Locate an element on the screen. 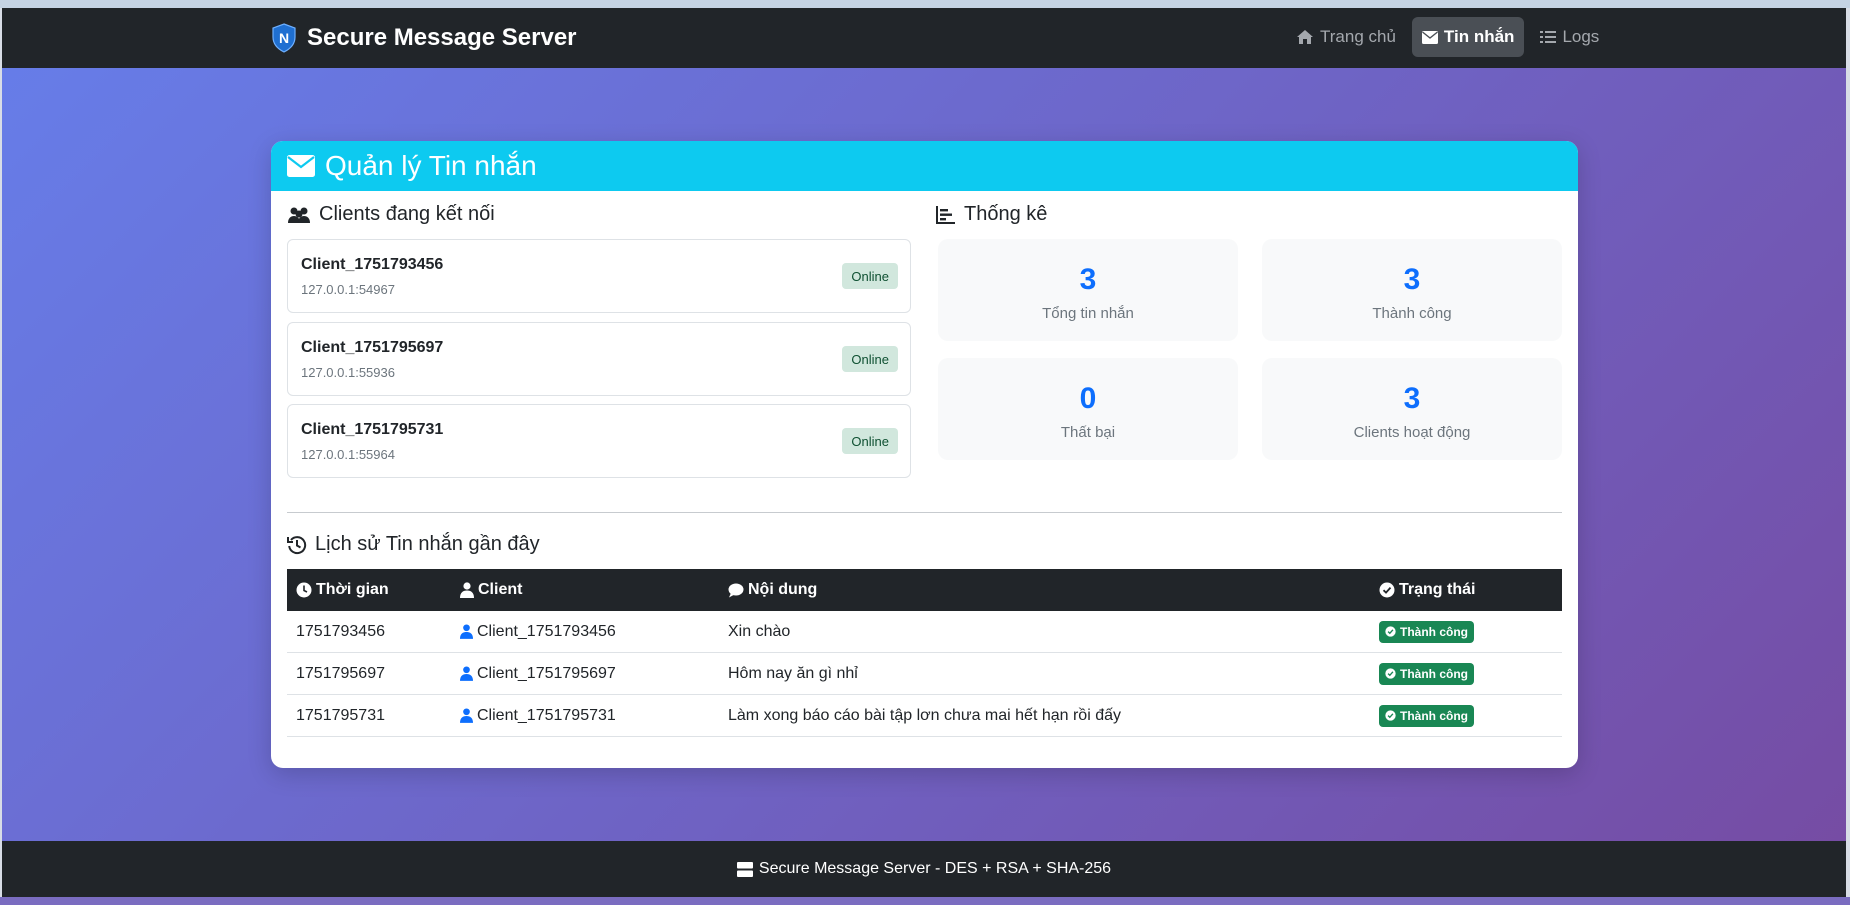 This screenshot has height=905, width=1850. server-icon is located at coordinates (744, 869).